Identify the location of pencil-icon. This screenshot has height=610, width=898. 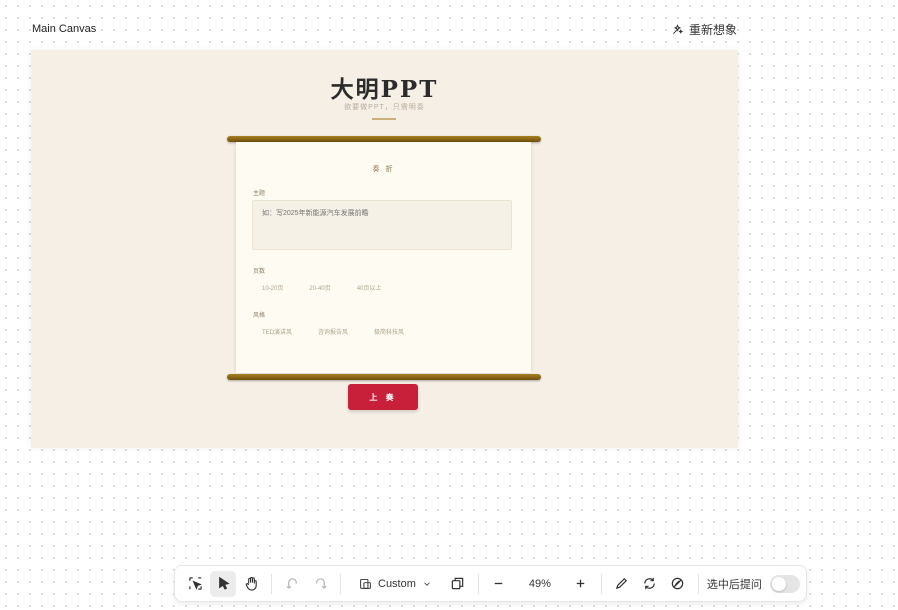
(622, 583).